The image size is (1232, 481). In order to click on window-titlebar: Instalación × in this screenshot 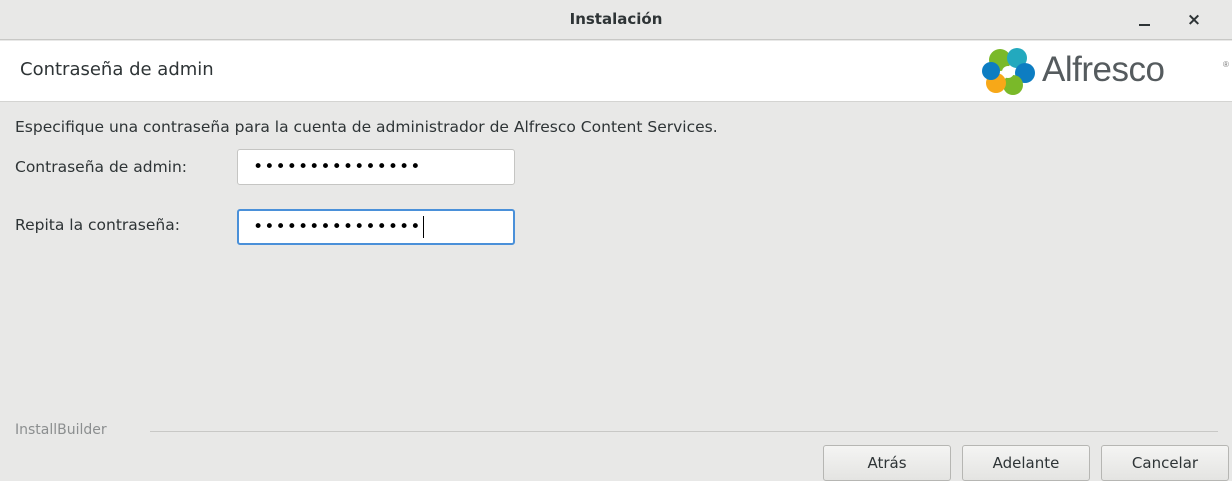, I will do `click(616, 20)`.